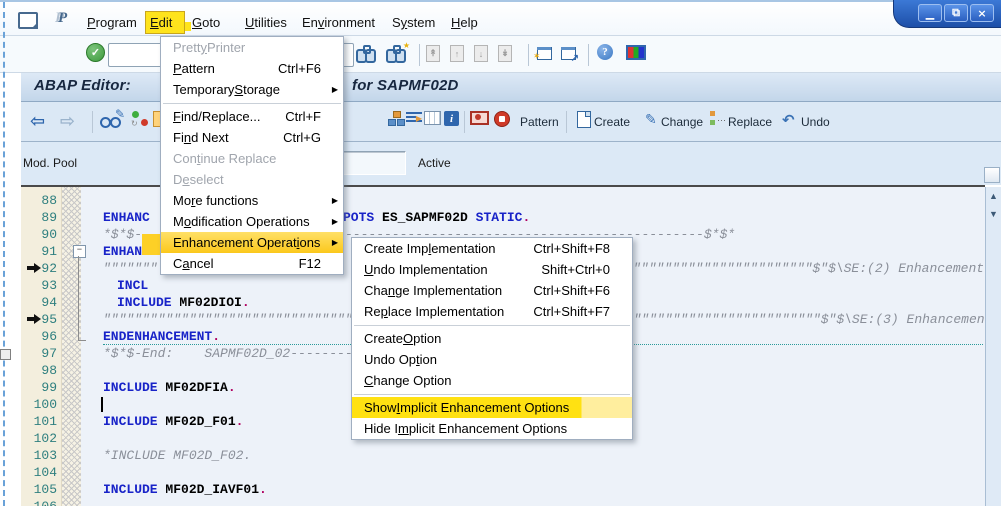 The image size is (1001, 506). I want to click on menu-shortcut: Ctrl+G, so click(302, 137).